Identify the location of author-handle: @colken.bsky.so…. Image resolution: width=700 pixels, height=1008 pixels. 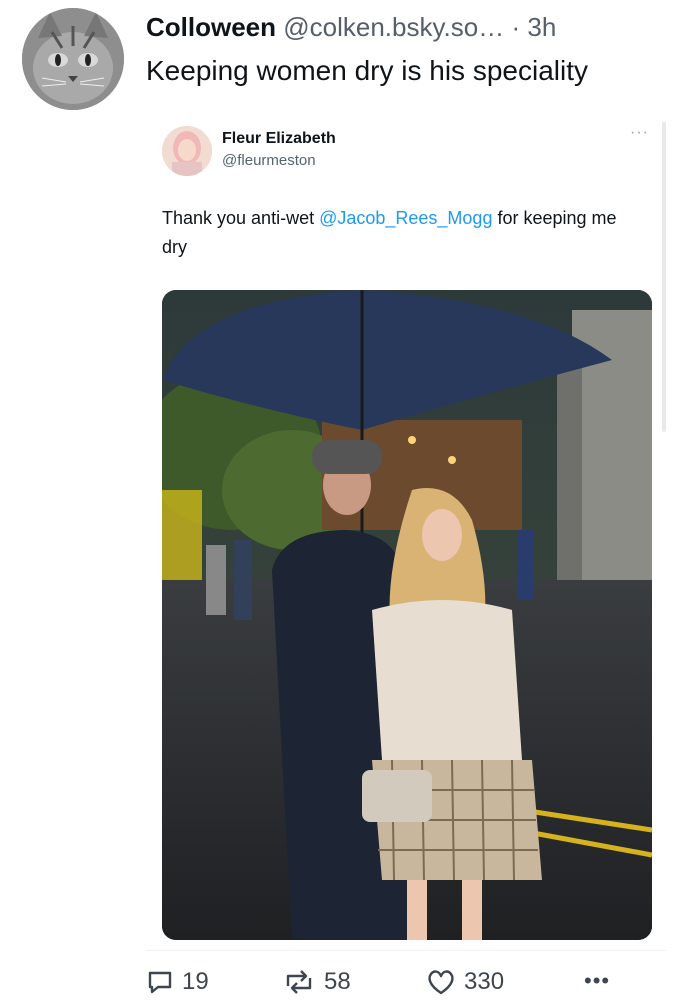
(393, 27).